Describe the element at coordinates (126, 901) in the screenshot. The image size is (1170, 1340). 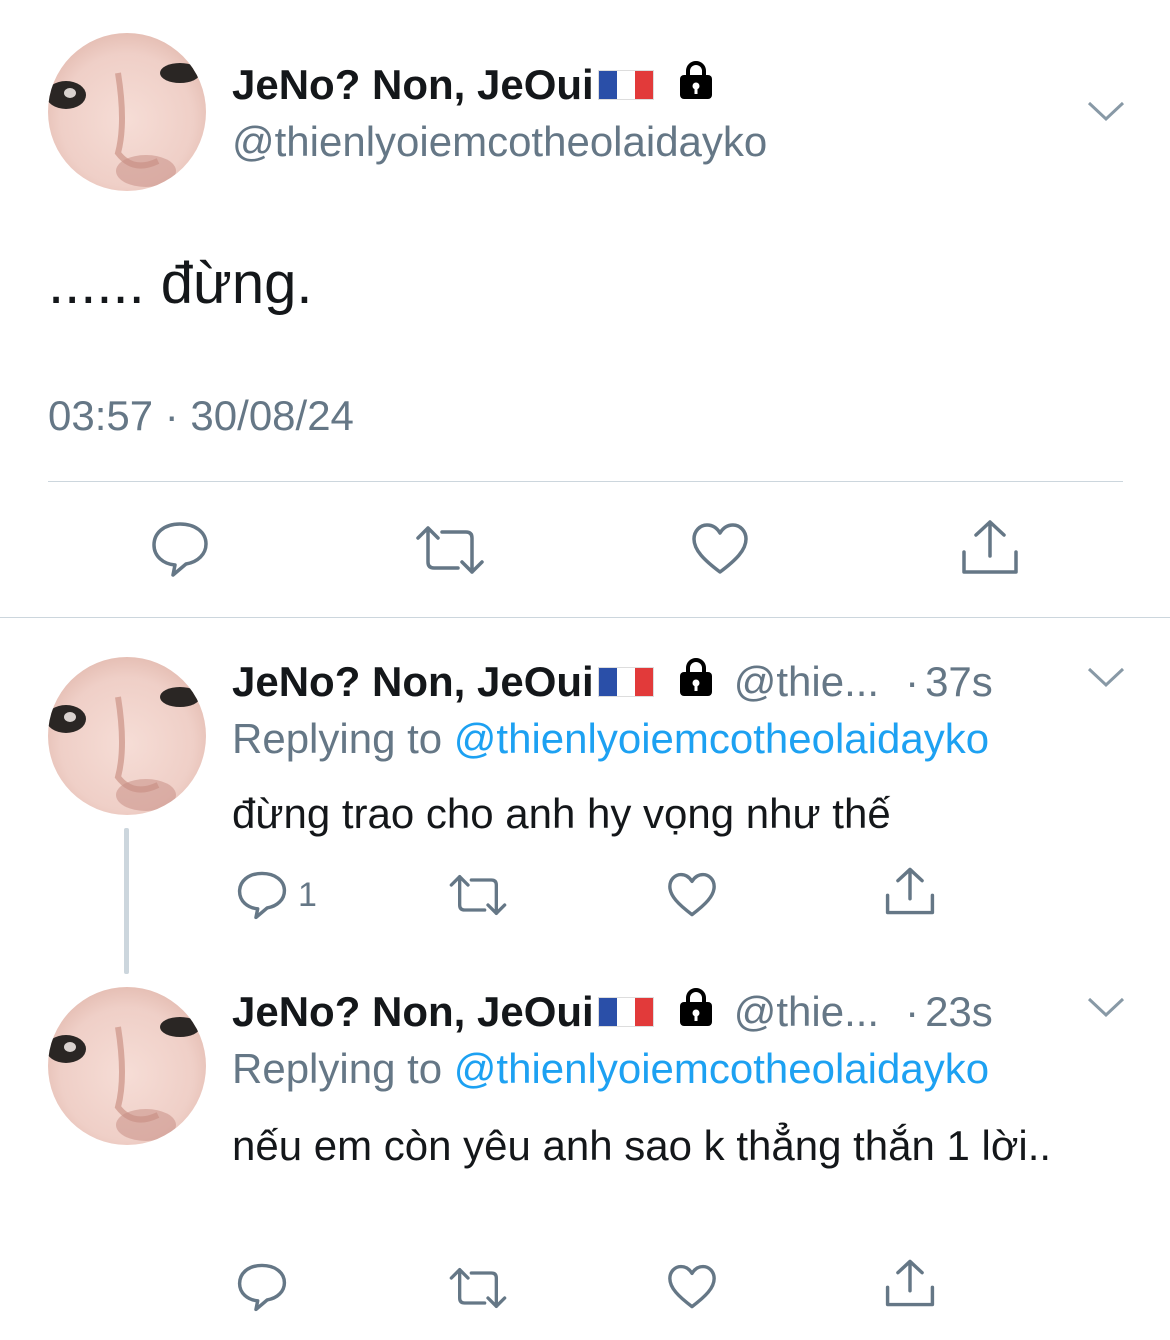
I see `thread-line` at that location.